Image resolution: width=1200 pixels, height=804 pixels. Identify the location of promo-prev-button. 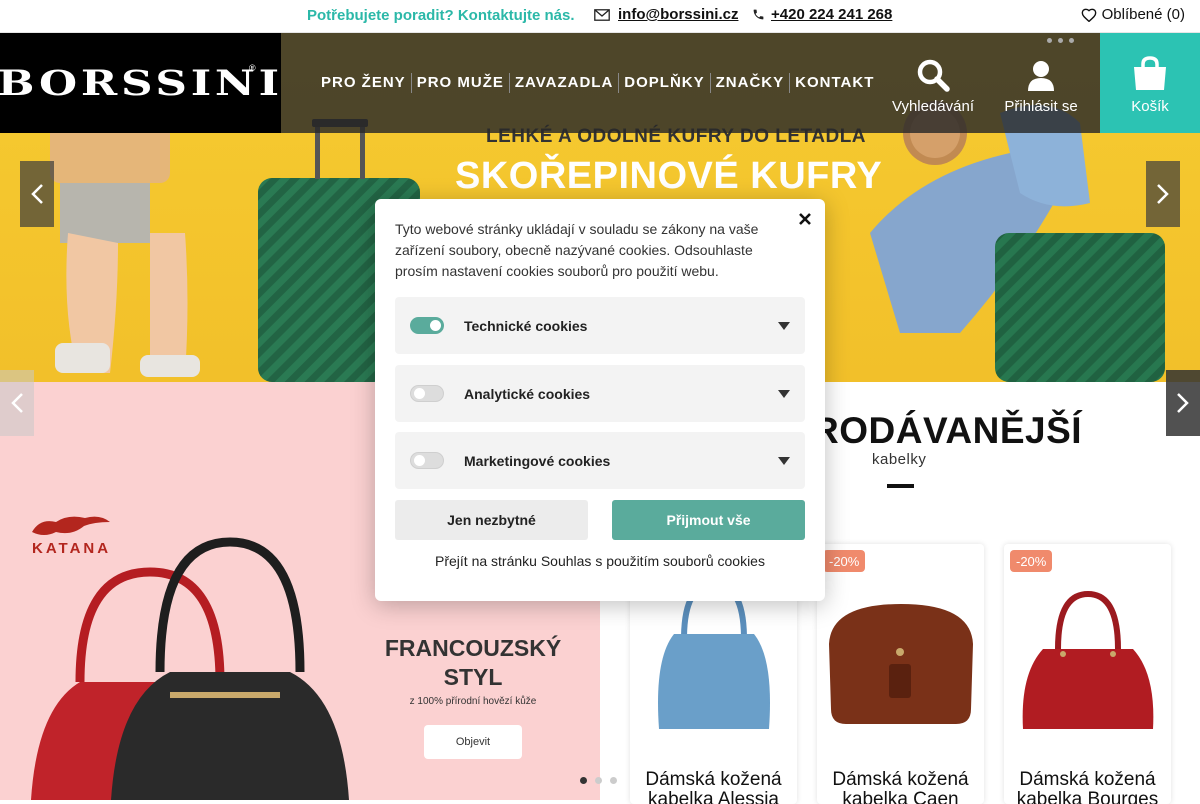
(17, 403).